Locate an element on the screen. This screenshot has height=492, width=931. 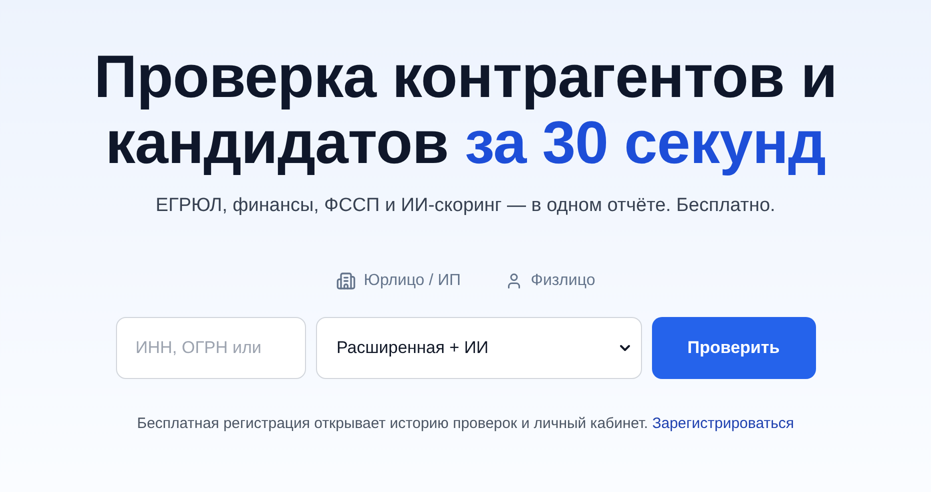
check-type-select: Расширенная + ИИ is located at coordinates (479, 347).